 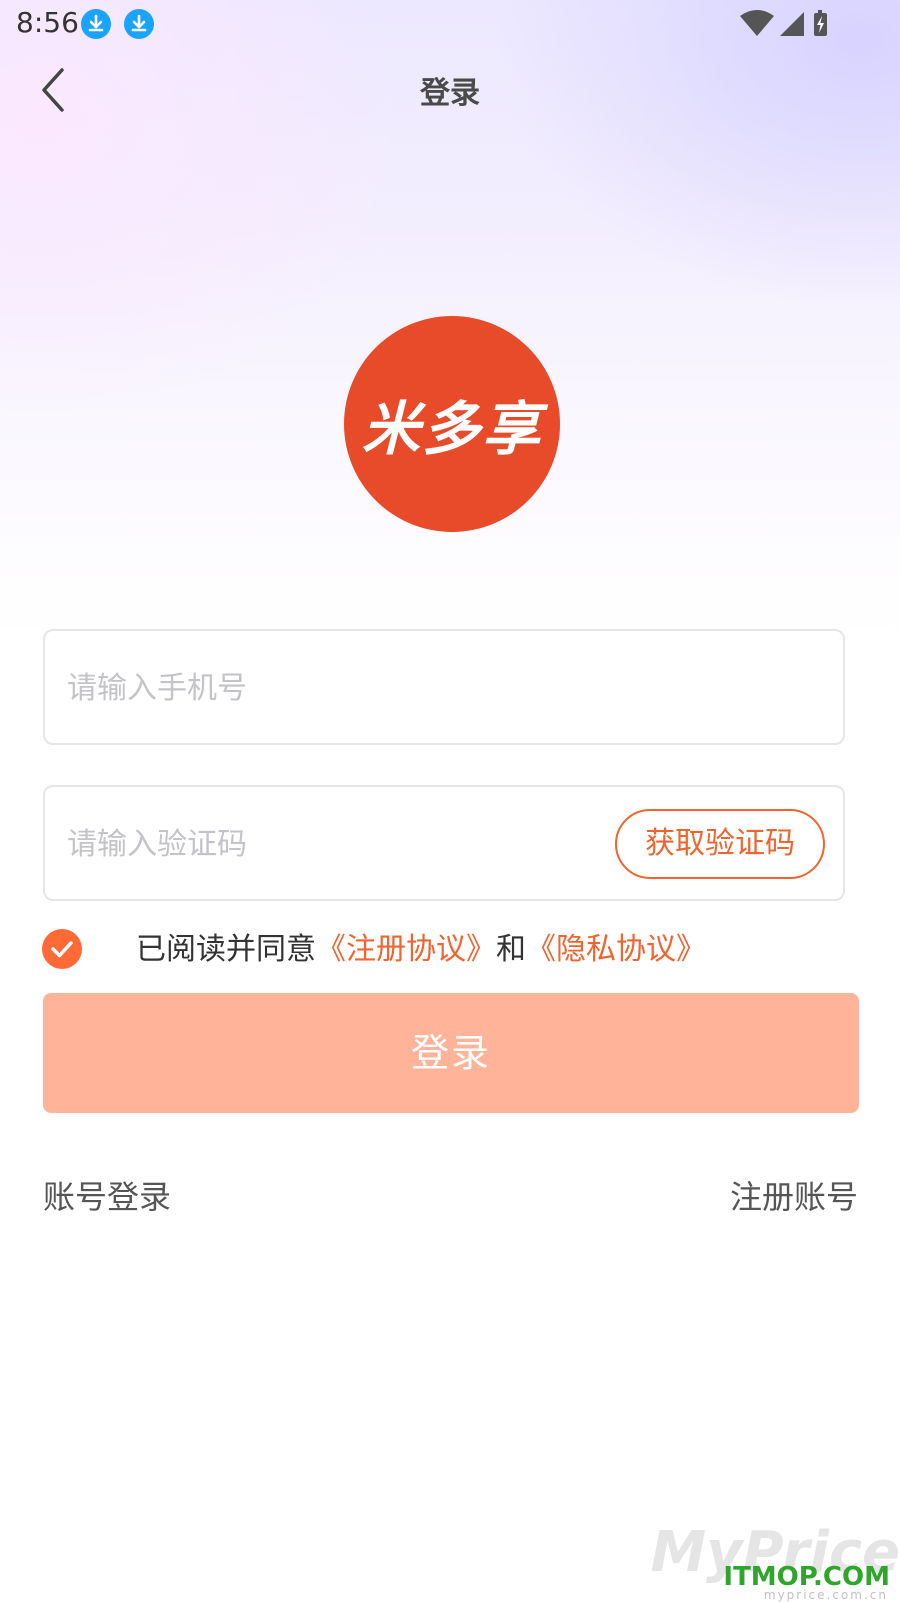 I want to click on account-login-link: 账号登录, so click(x=107, y=1195).